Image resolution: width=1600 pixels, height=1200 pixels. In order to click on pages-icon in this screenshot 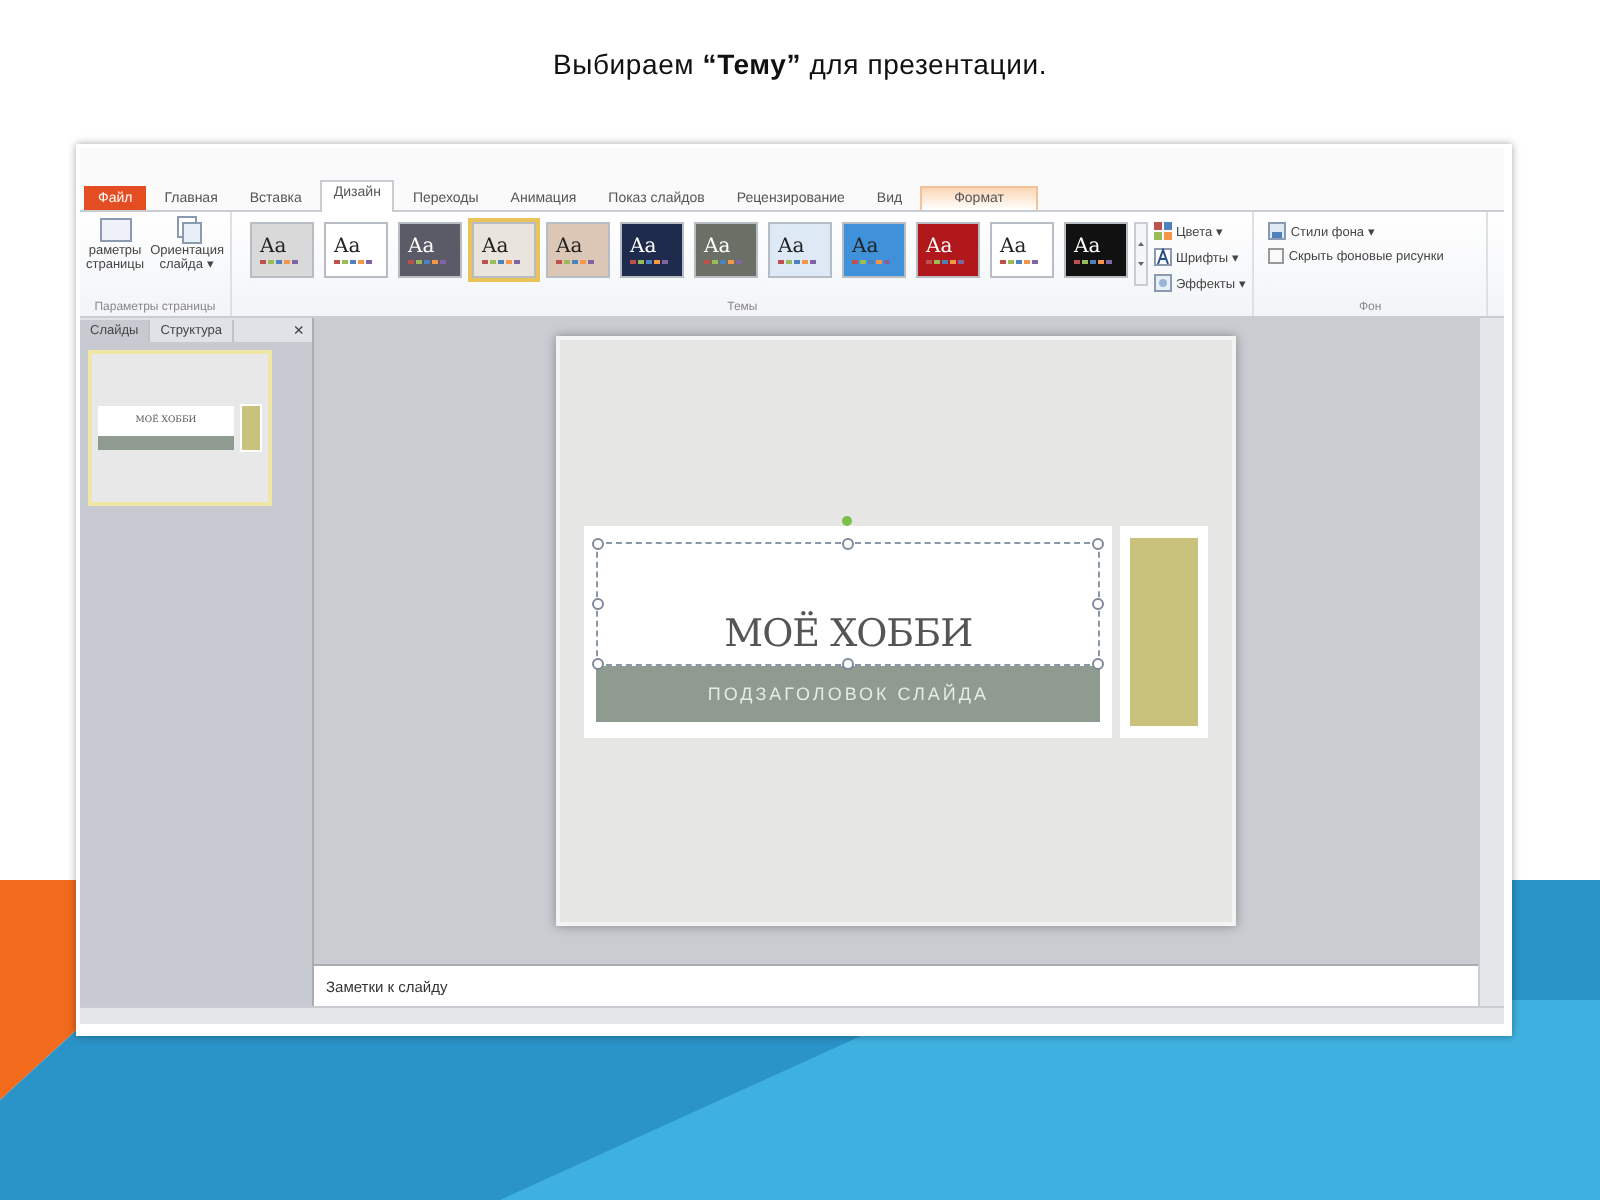, I will do `click(187, 230)`.